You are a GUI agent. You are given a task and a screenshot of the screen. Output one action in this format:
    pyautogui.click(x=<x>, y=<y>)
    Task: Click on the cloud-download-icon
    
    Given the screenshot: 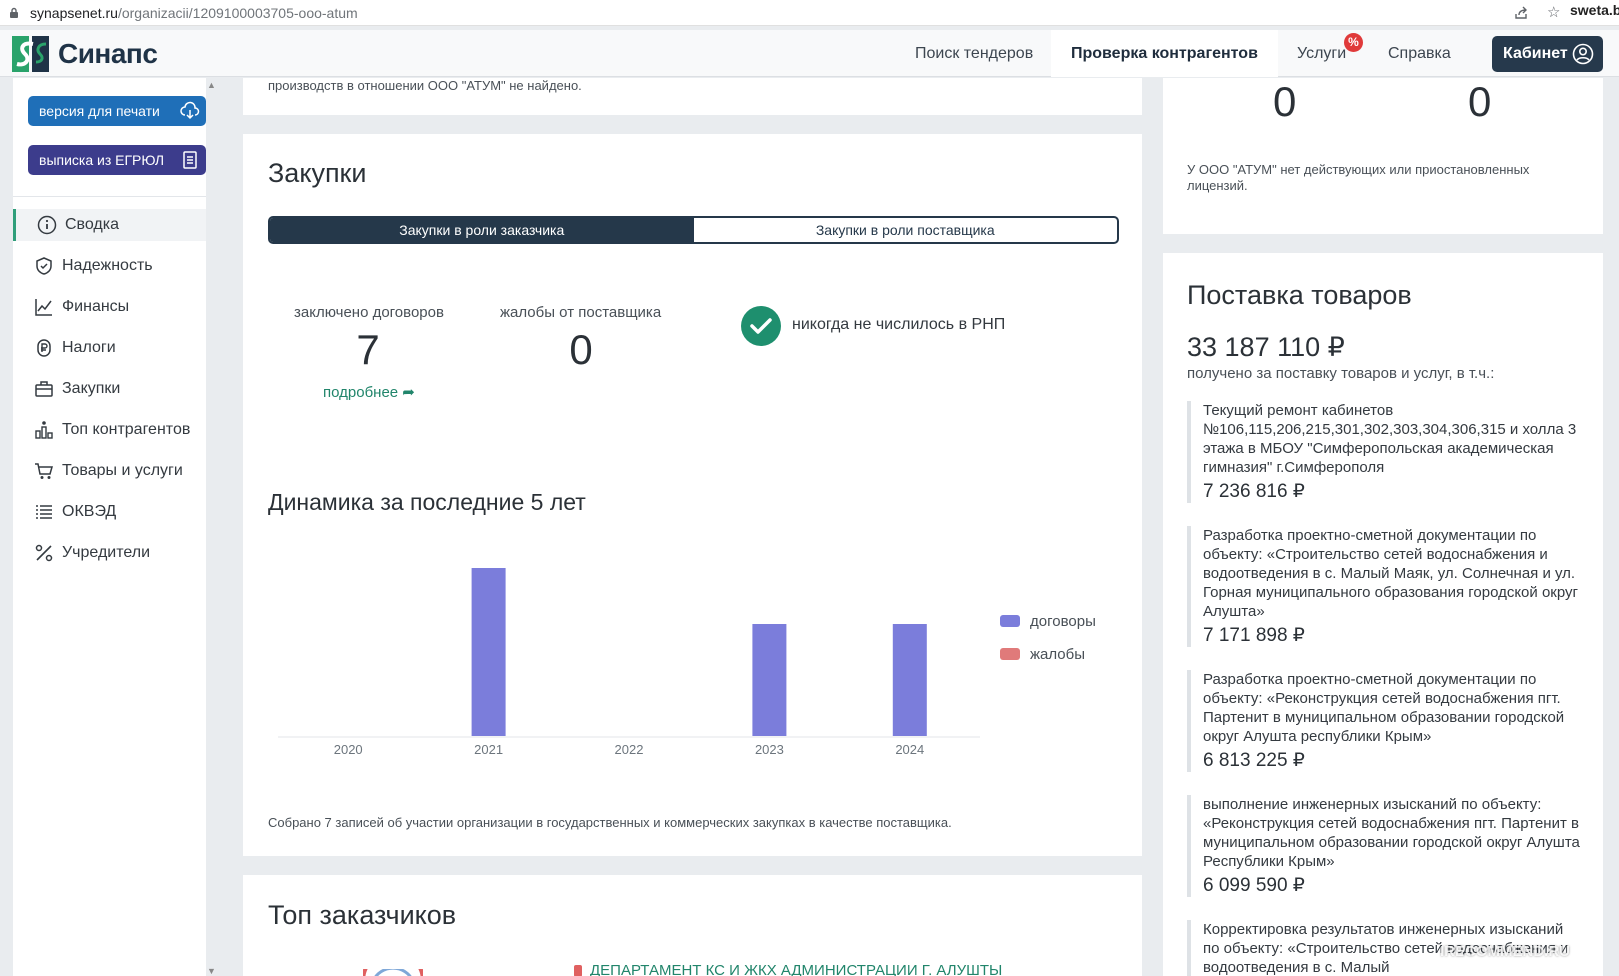 What is the action you would take?
    pyautogui.click(x=190, y=110)
    